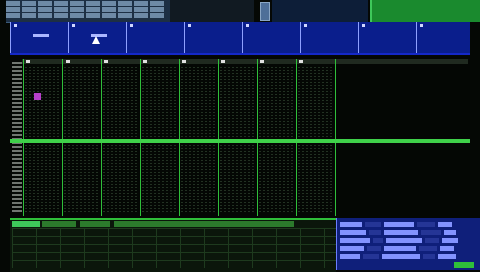 The image size is (480, 272). I want to click on current-row-highlight, so click(240, 141).